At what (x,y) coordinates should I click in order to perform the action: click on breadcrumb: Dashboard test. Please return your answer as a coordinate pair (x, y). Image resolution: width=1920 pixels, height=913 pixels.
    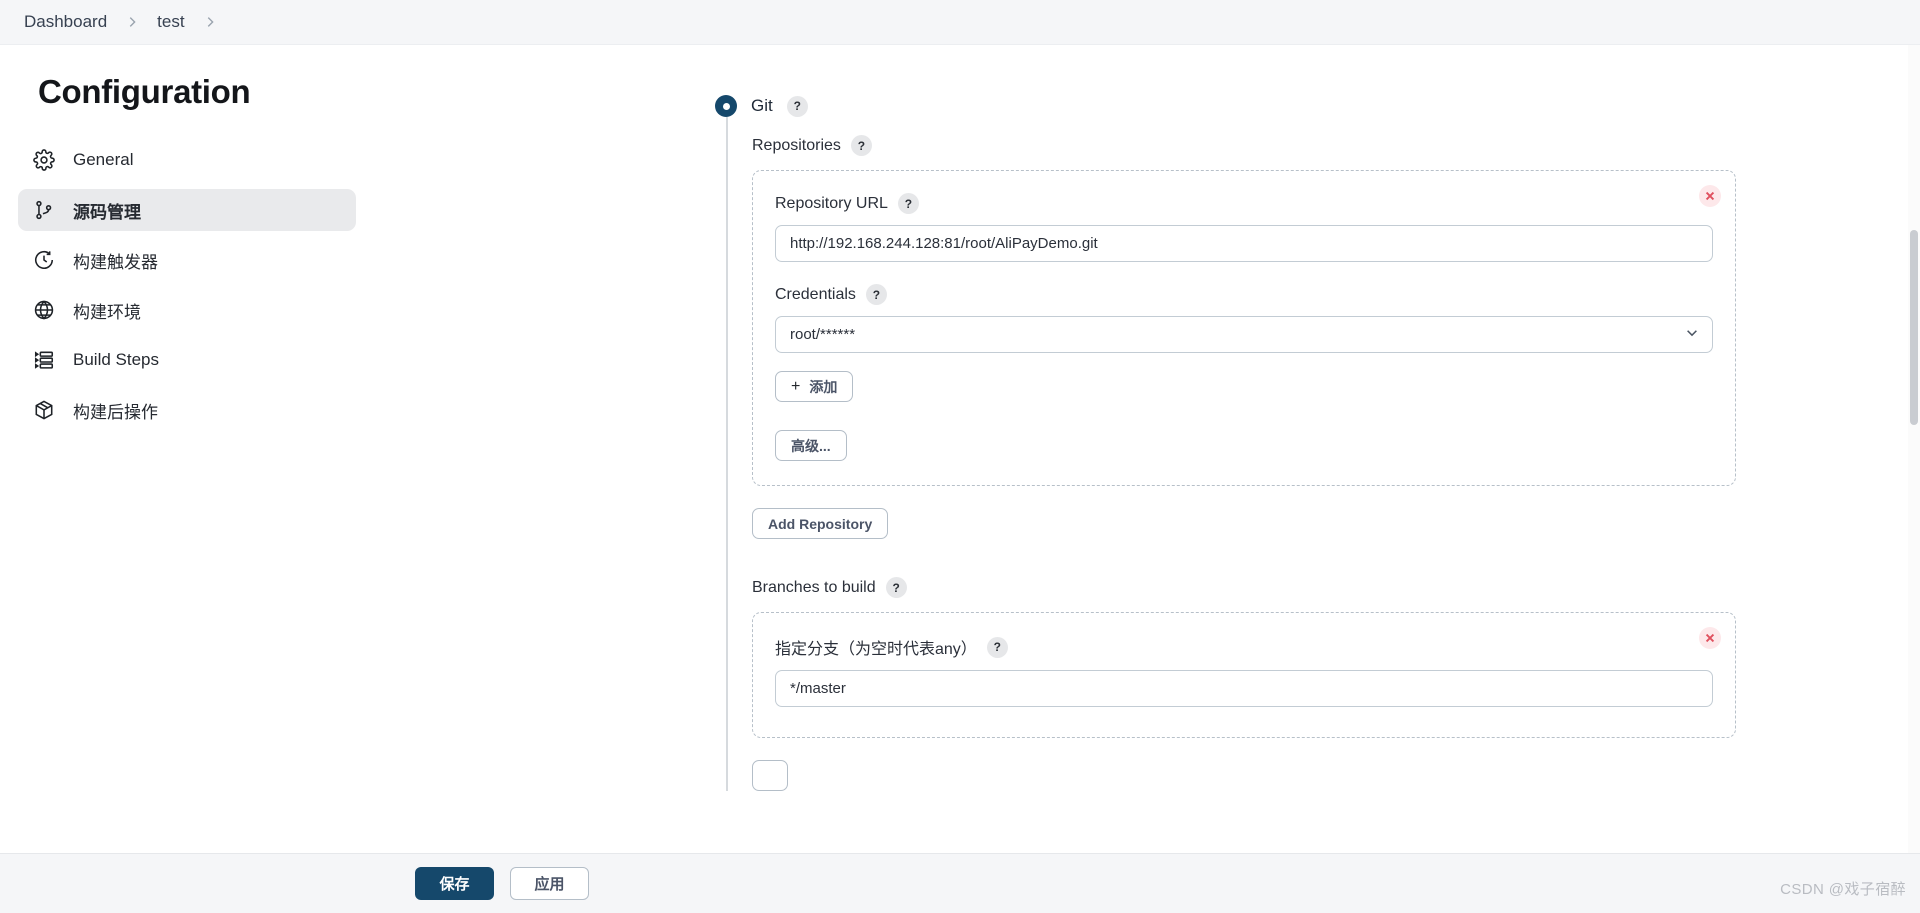
    Looking at the image, I should click on (960, 22).